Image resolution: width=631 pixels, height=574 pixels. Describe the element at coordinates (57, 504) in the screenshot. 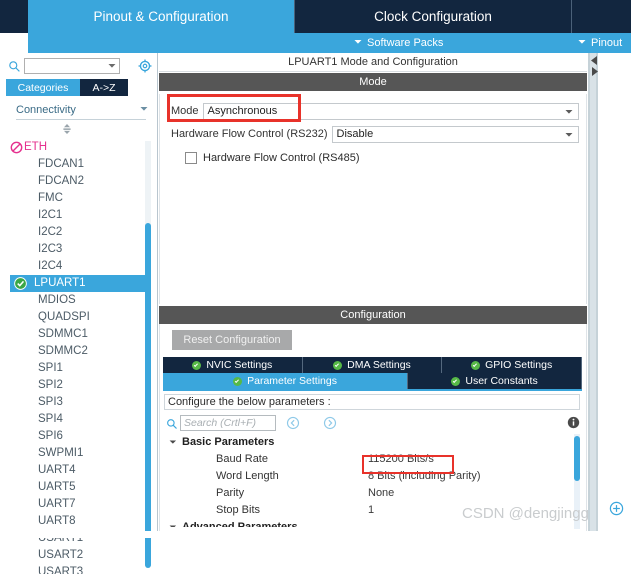

I see `sidebar-item-label: UART7` at that location.